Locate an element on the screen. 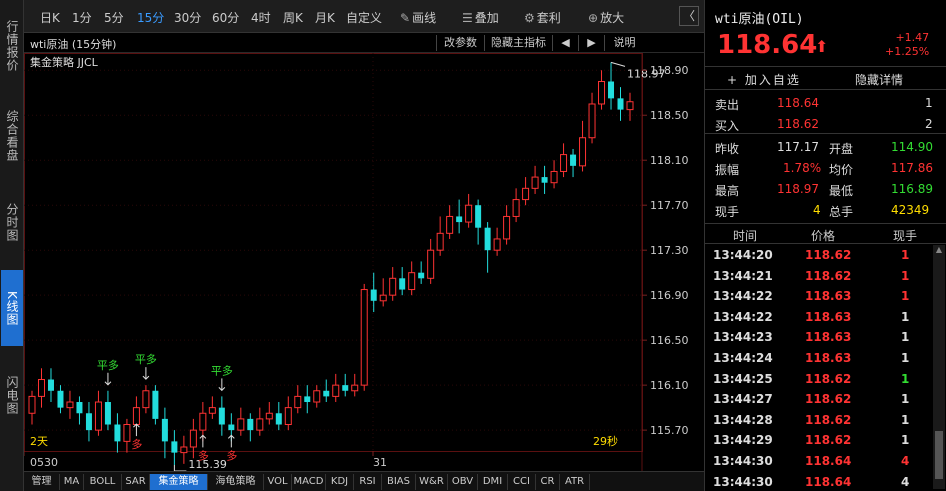 The height and width of the screenshot is (491, 946). scroll-left-button: ◀ is located at coordinates (565, 43).